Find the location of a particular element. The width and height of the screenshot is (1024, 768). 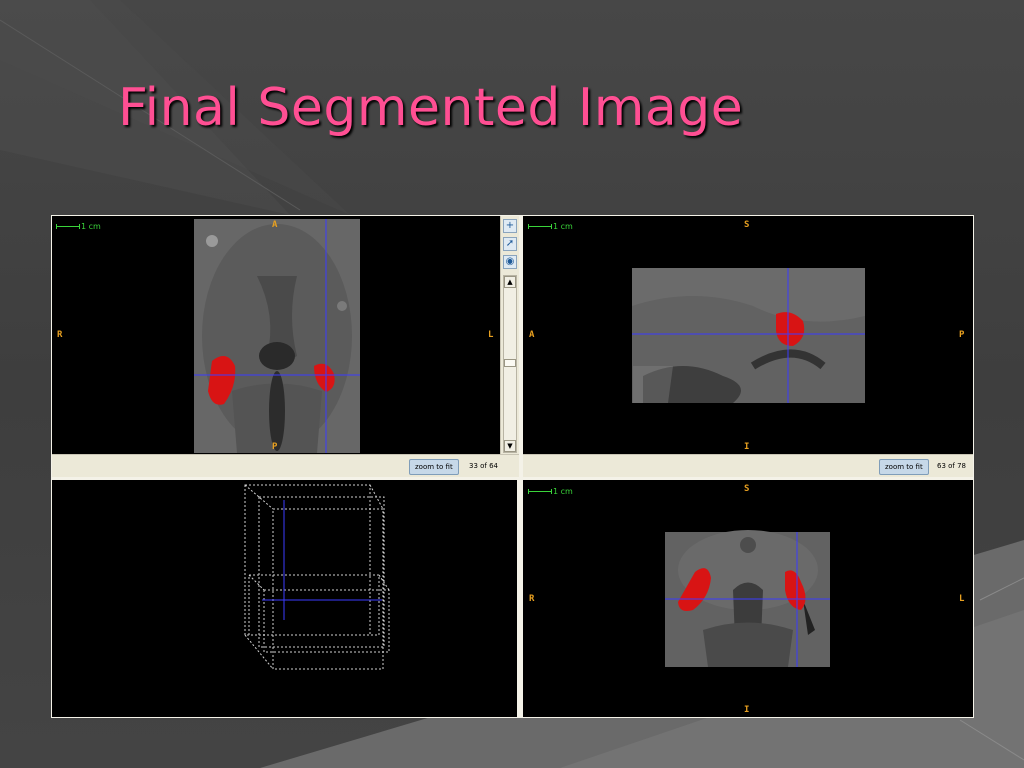

sagittal-view: 1 cm S I A P is located at coordinates (748, 335).